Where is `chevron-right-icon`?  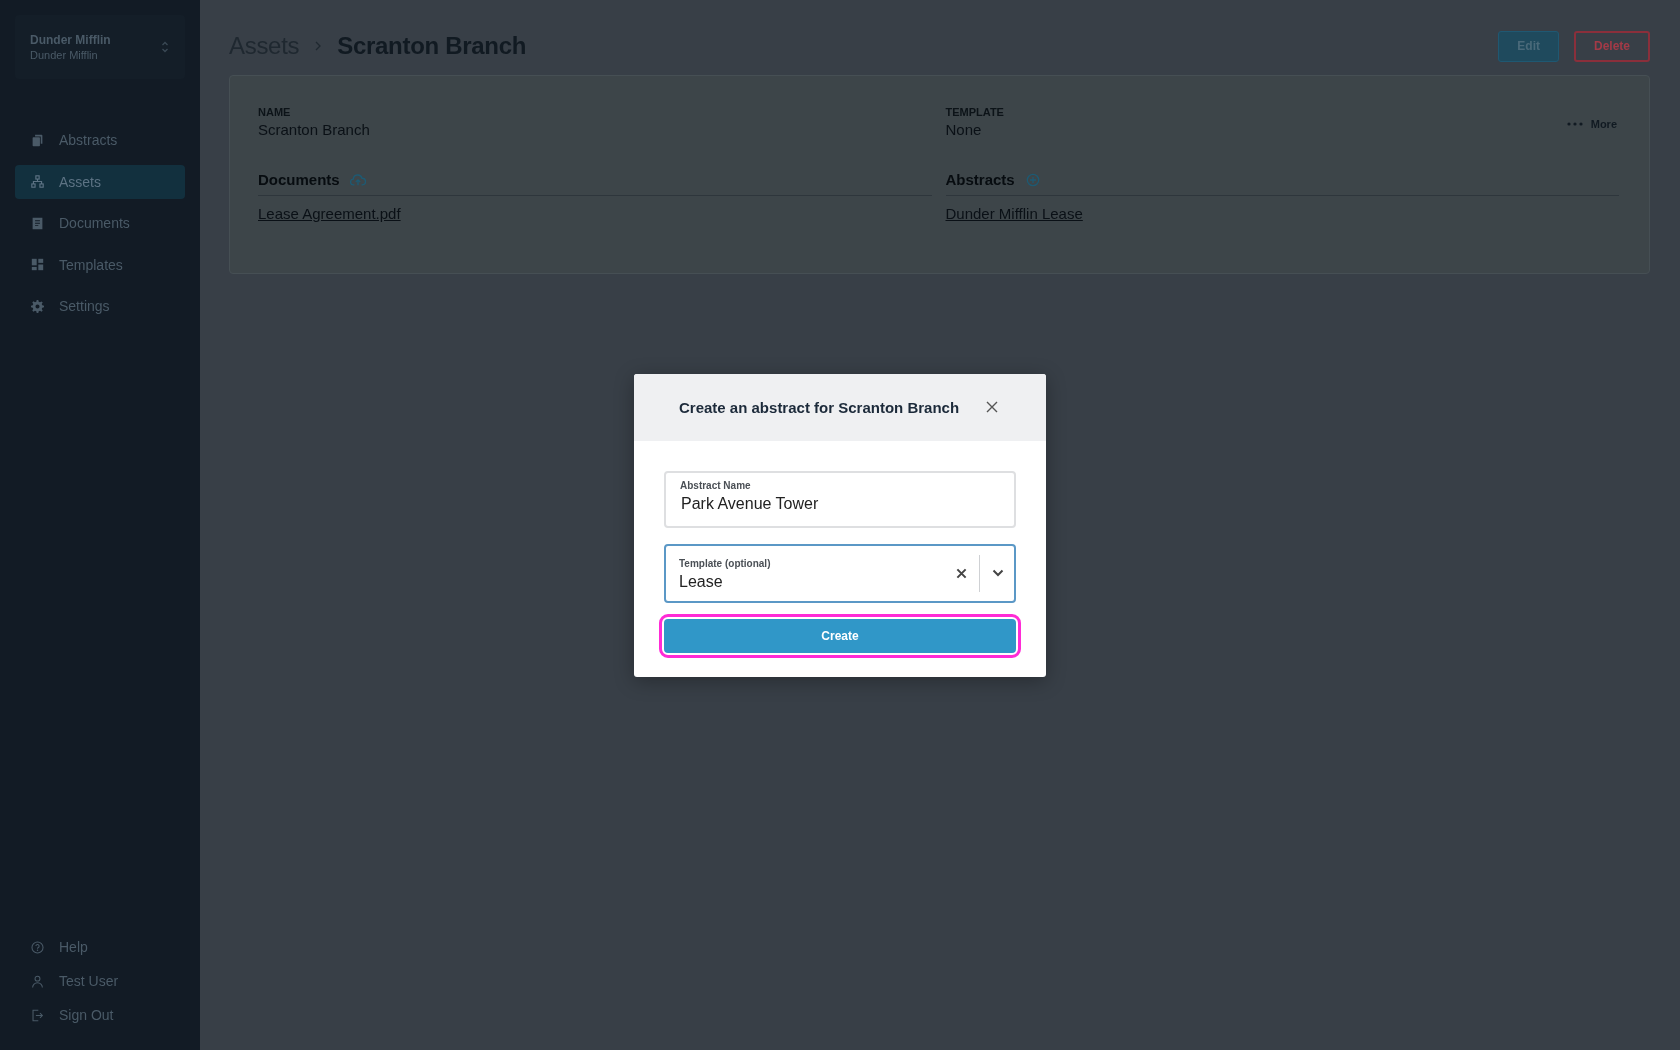 chevron-right-icon is located at coordinates (318, 46).